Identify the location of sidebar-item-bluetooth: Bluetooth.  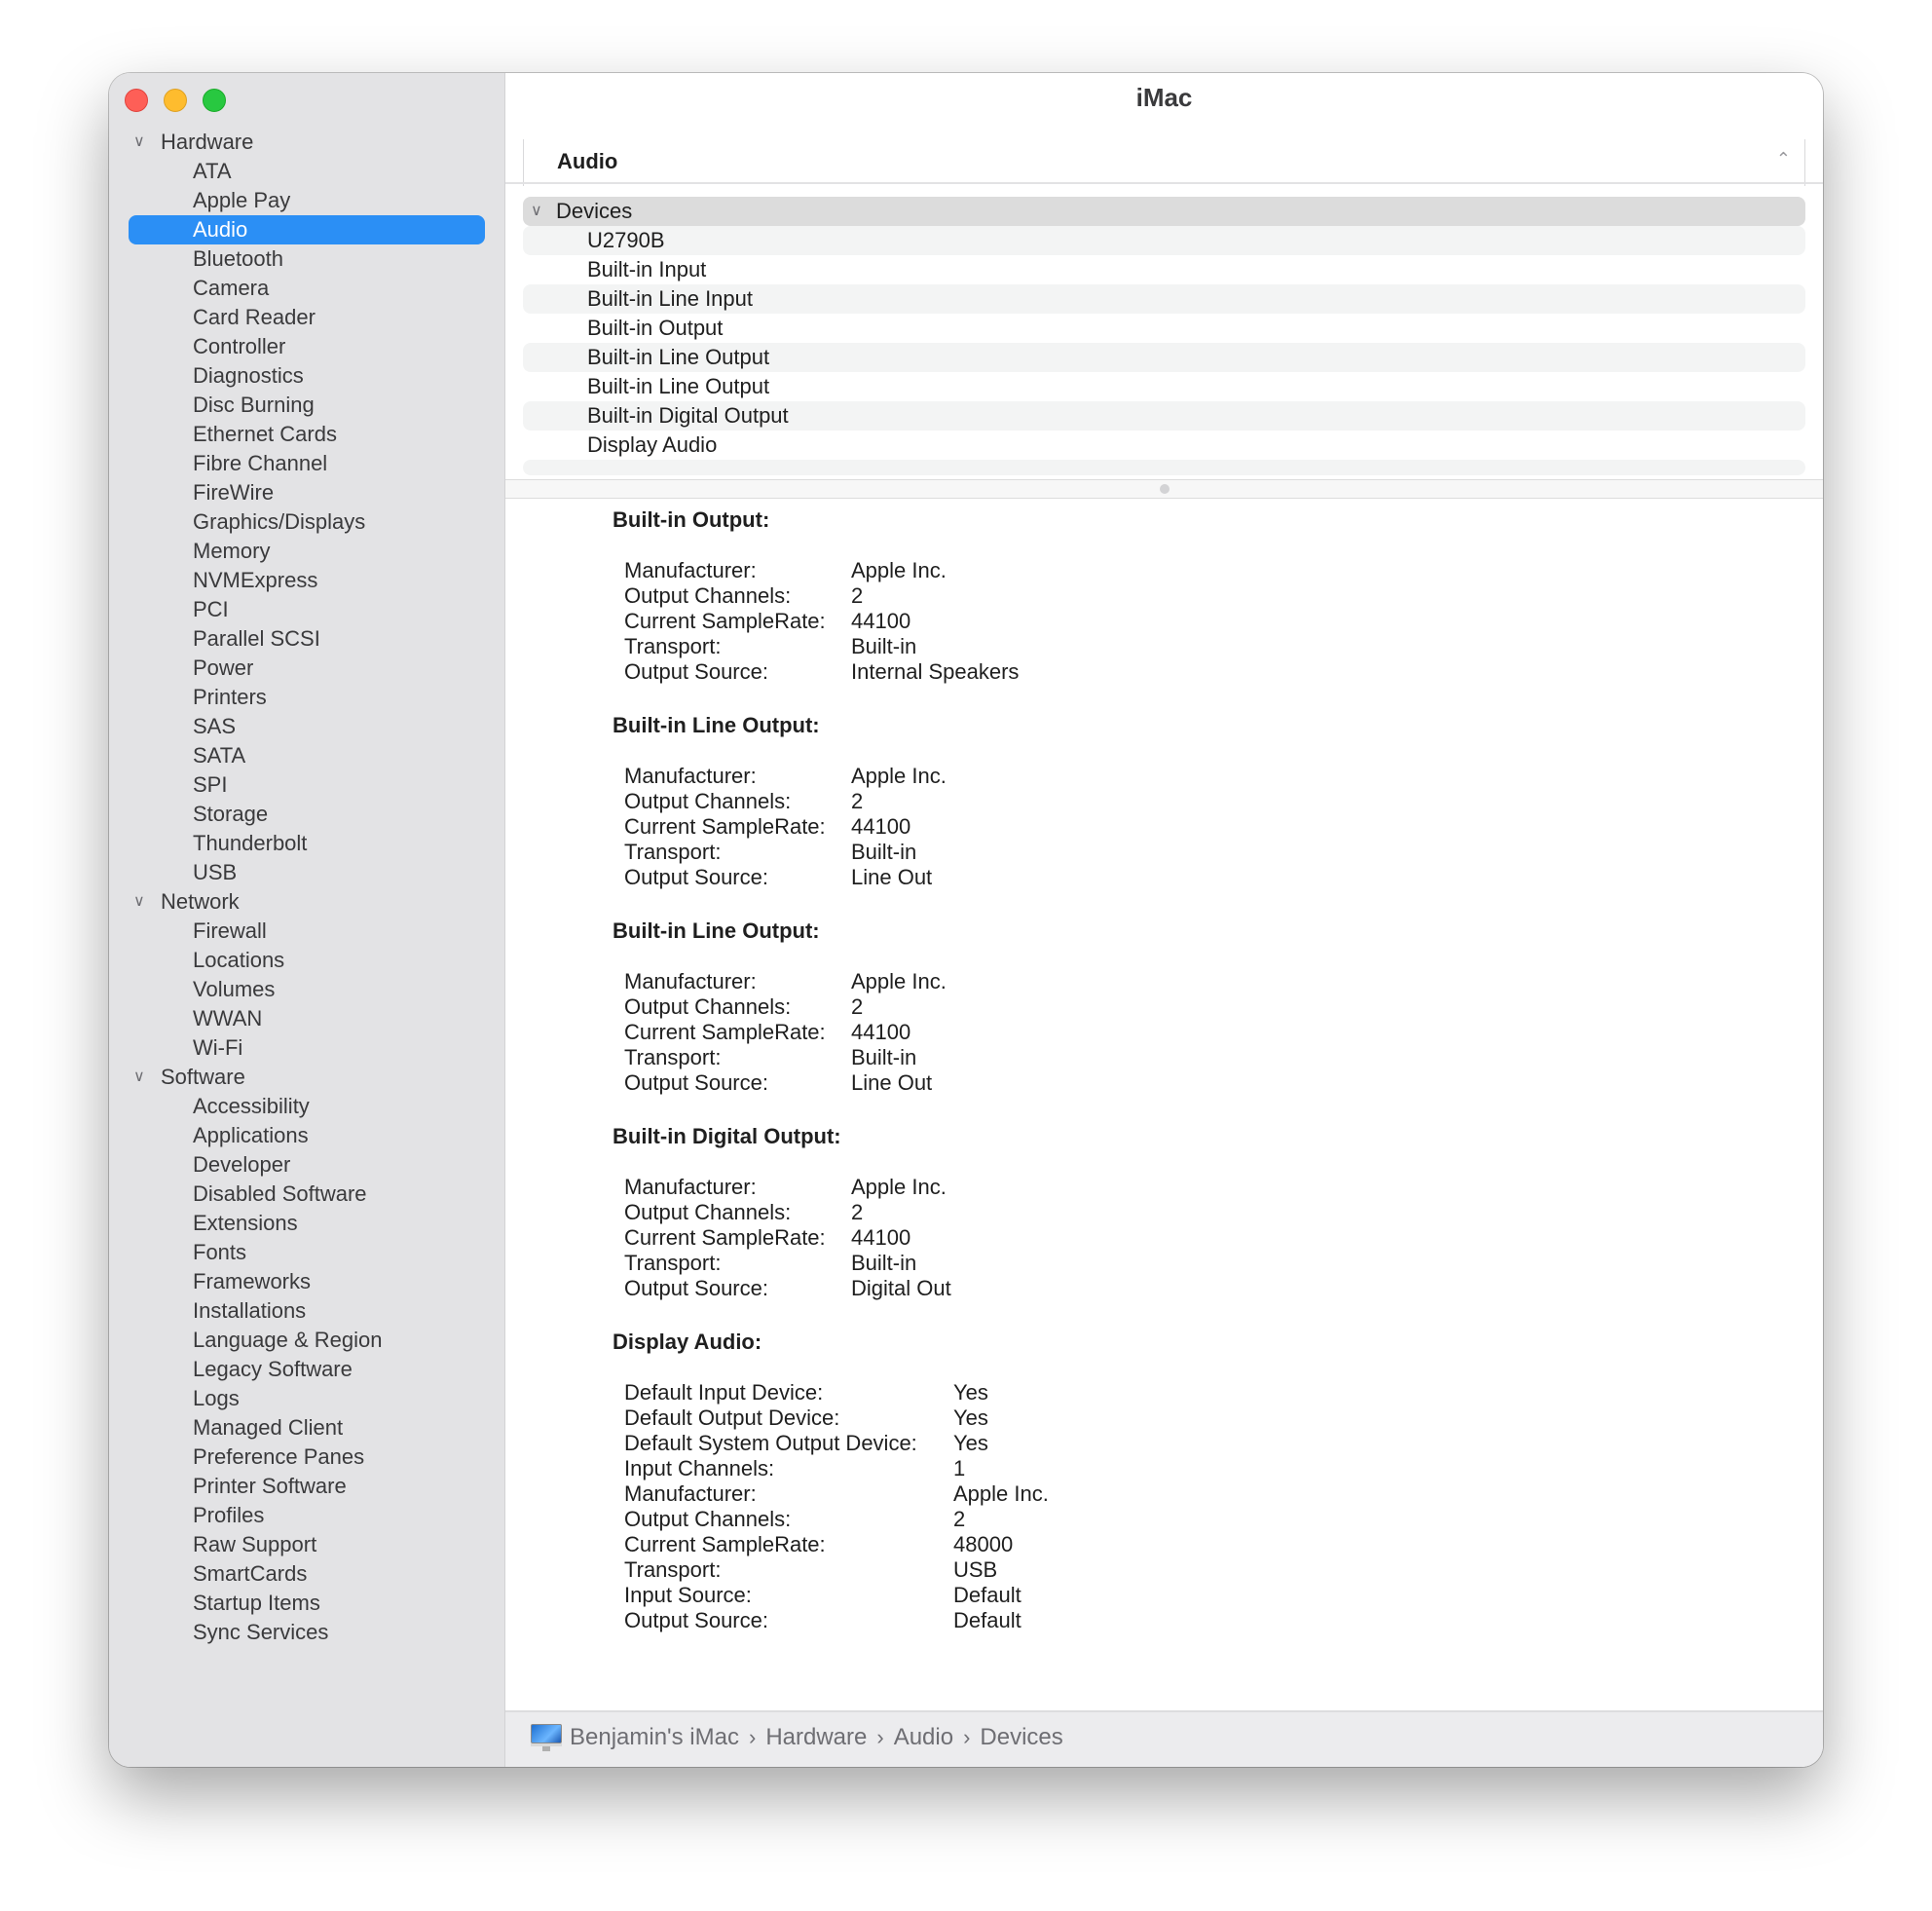
(306, 259).